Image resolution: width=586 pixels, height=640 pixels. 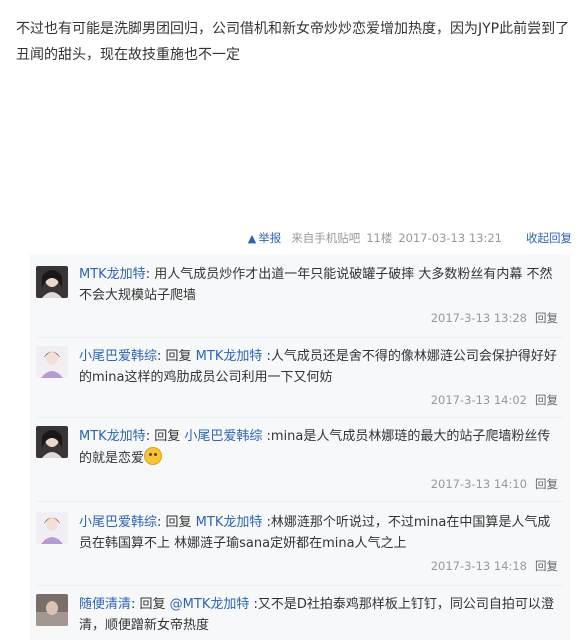 I want to click on reply-target-user: 小尾巴爱韩综, so click(x=223, y=436).